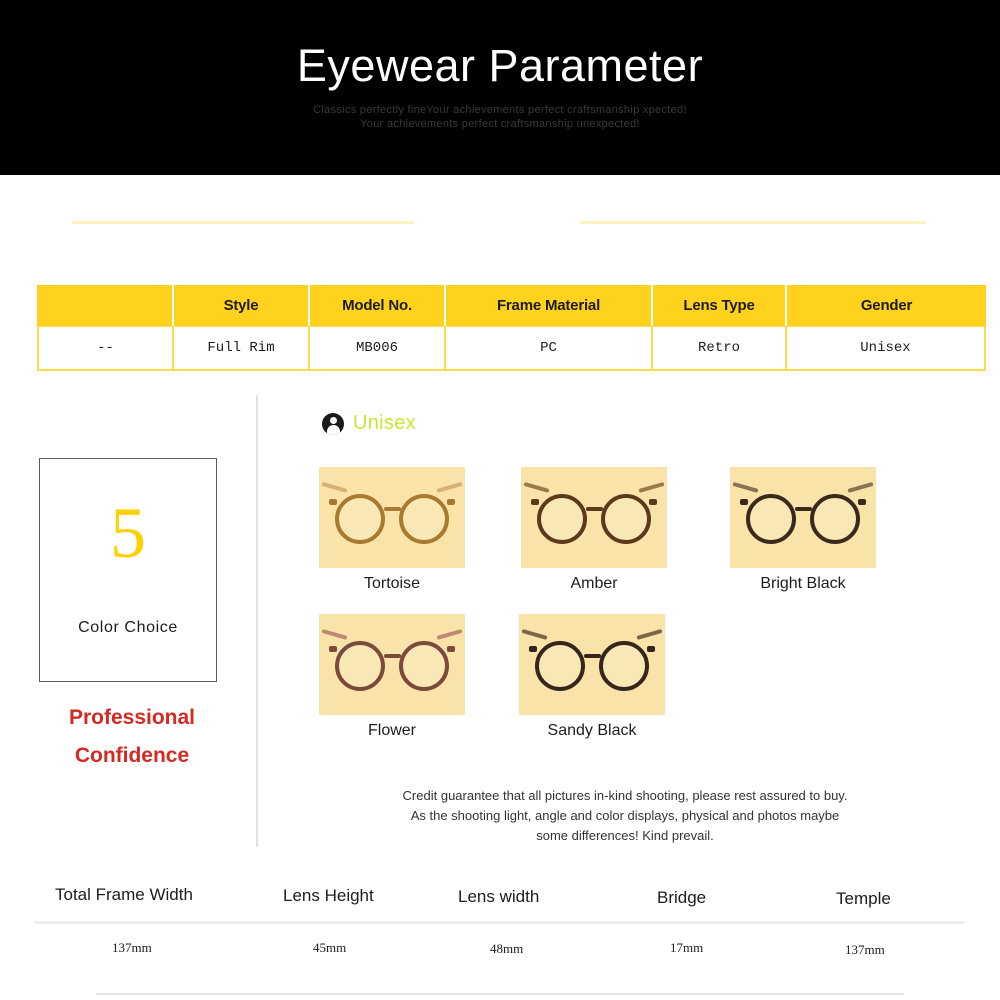 This screenshot has height=1000, width=1000. Describe the element at coordinates (378, 348) in the screenshot. I see `table-cell-model-no: MB006` at that location.